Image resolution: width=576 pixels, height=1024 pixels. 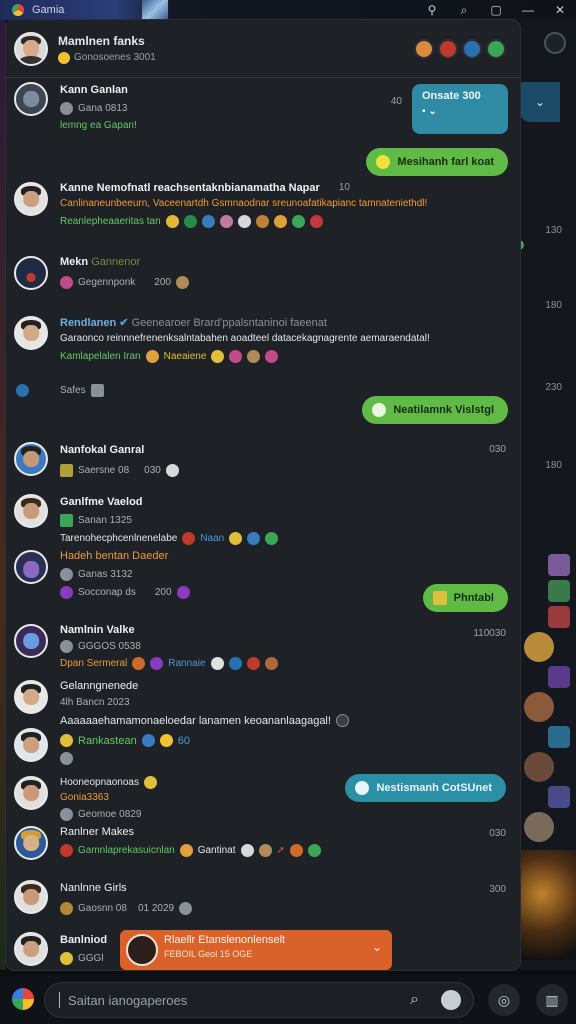 What do you see at coordinates (119, 470) in the screenshot?
I see `message-meta: Saersne 08 030` at bounding box center [119, 470].